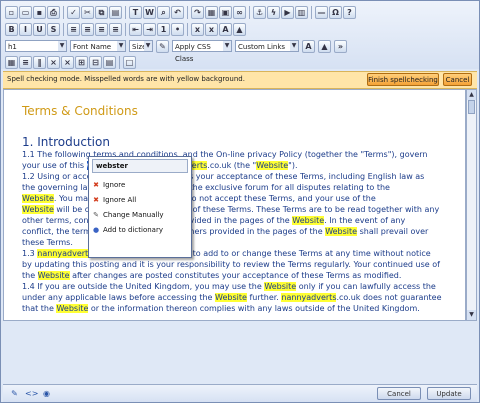  What do you see at coordinates (140, 200) in the screenshot?
I see `popup-item-ignore-all: ✖ Ignore All` at bounding box center [140, 200].